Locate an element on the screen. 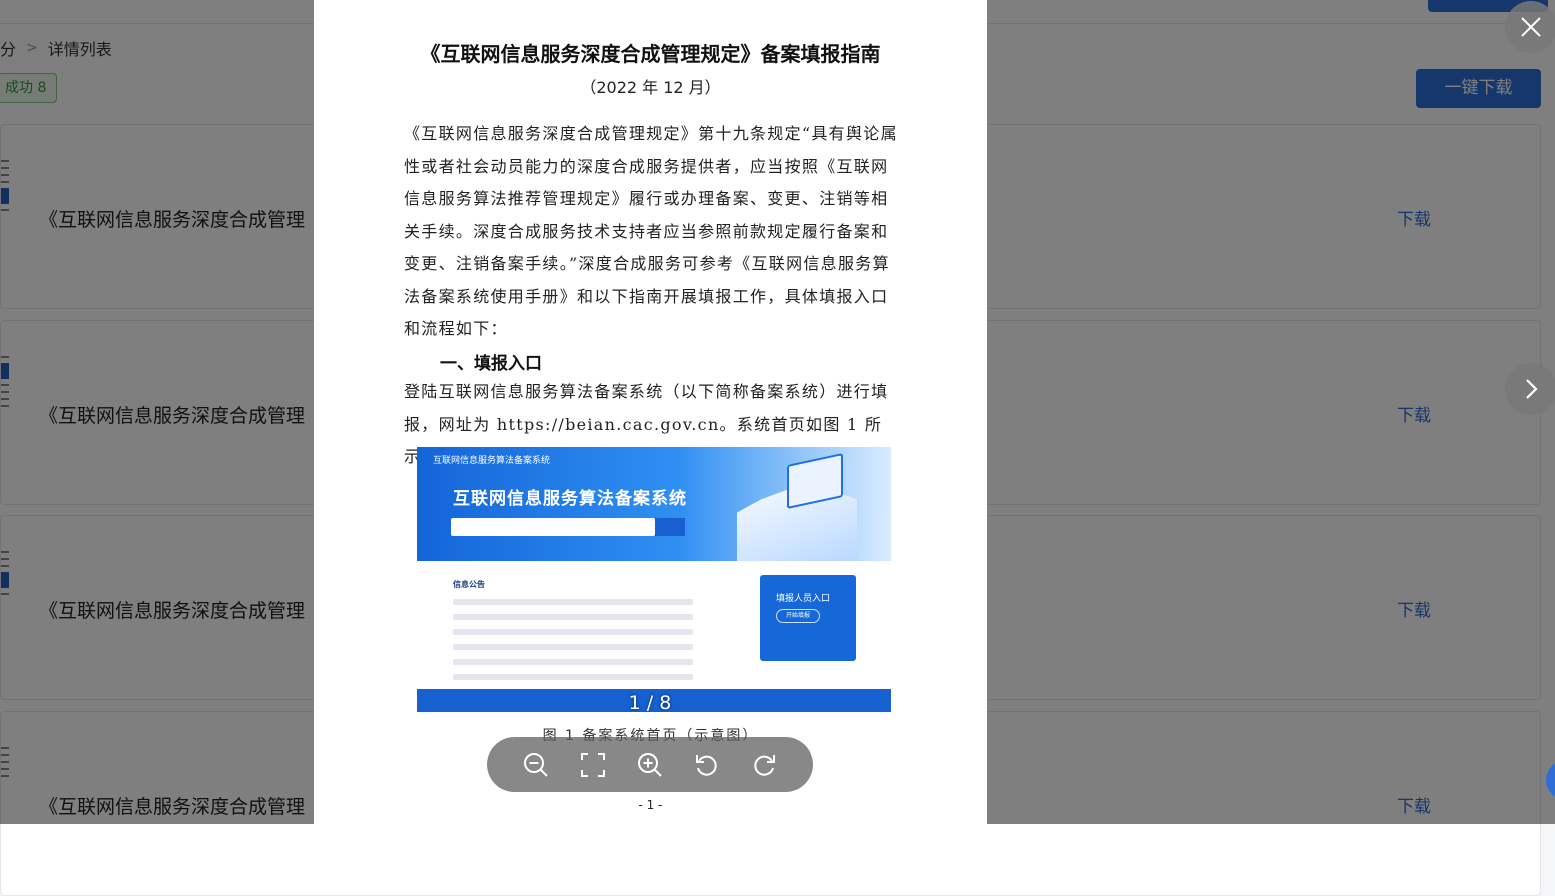 The image size is (1555, 896). document-title: 《互联网信息服务深度合成管理规定》备案填报指南 is located at coordinates (650, 54).